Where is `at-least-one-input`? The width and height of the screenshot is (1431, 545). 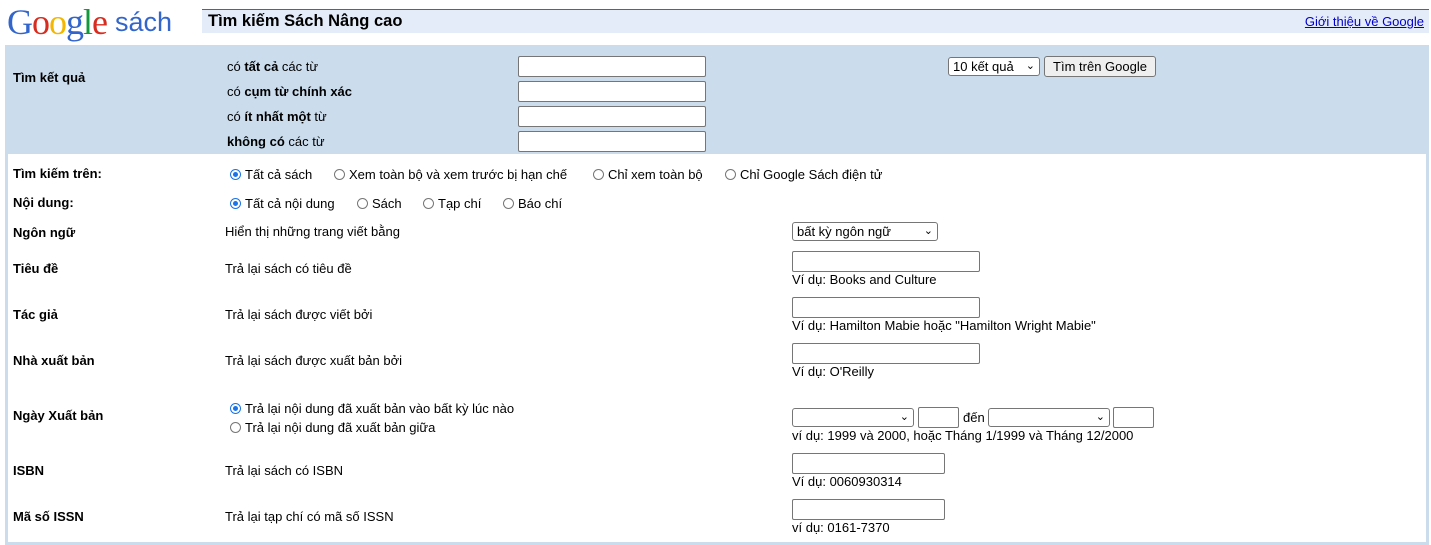
at-least-one-input is located at coordinates (612, 116).